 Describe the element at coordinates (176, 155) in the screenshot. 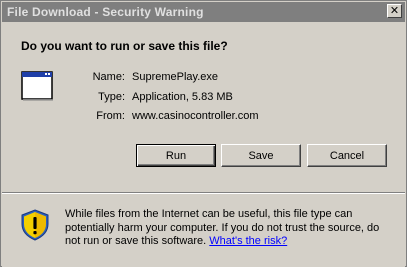

I see `run-button: Run` at that location.